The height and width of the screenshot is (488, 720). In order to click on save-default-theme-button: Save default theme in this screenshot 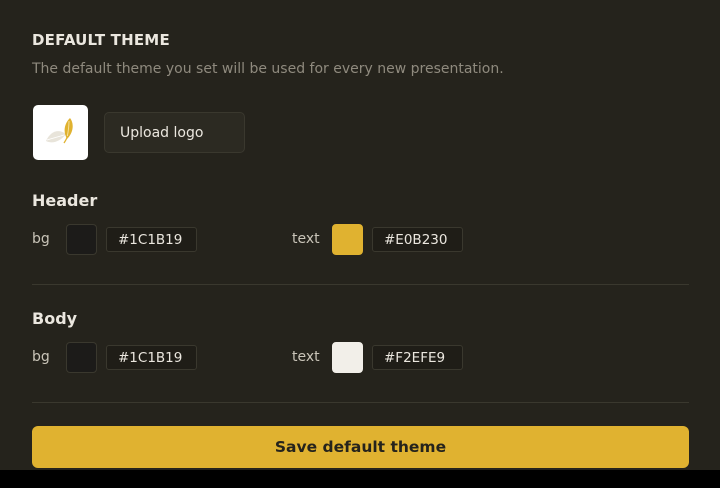, I will do `click(360, 447)`.